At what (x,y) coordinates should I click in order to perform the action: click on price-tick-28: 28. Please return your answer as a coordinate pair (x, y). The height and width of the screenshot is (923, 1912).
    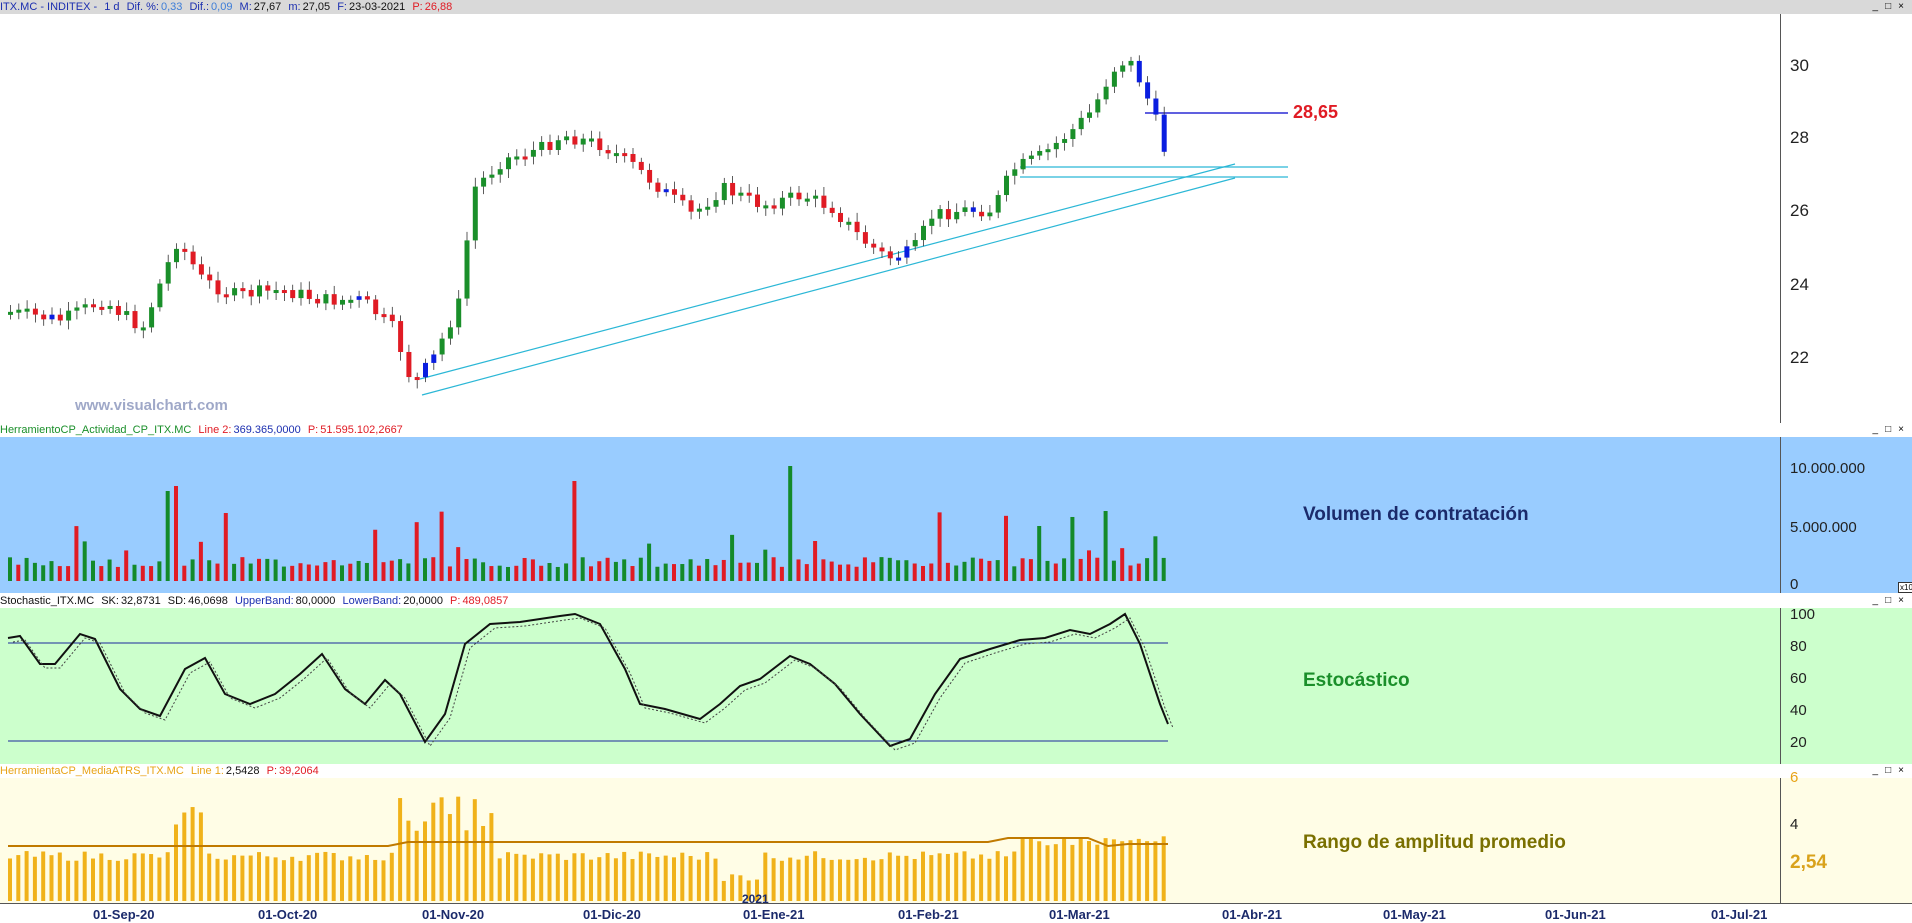
    Looking at the image, I should click on (1799, 137).